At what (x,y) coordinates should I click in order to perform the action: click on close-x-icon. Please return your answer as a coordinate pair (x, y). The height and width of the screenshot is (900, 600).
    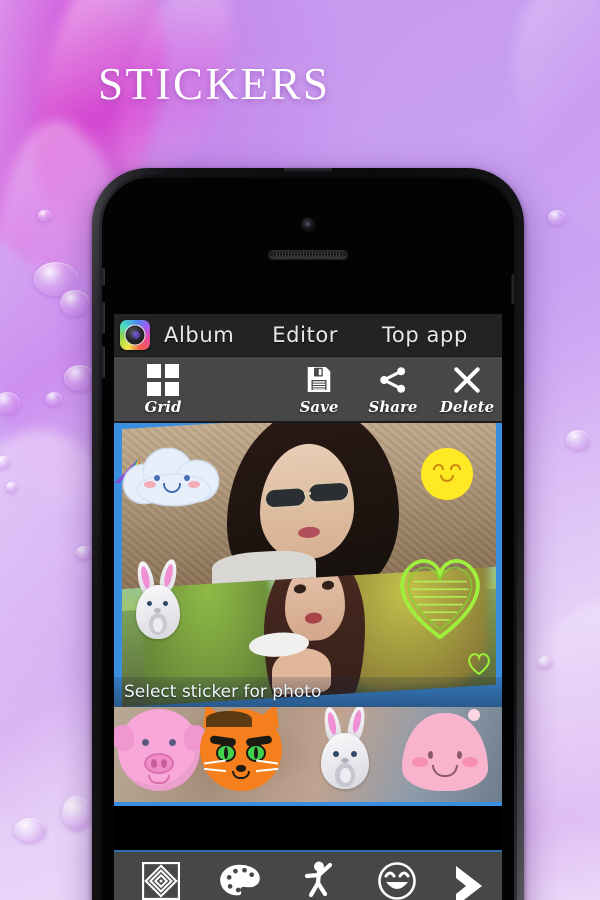
    Looking at the image, I should click on (467, 379).